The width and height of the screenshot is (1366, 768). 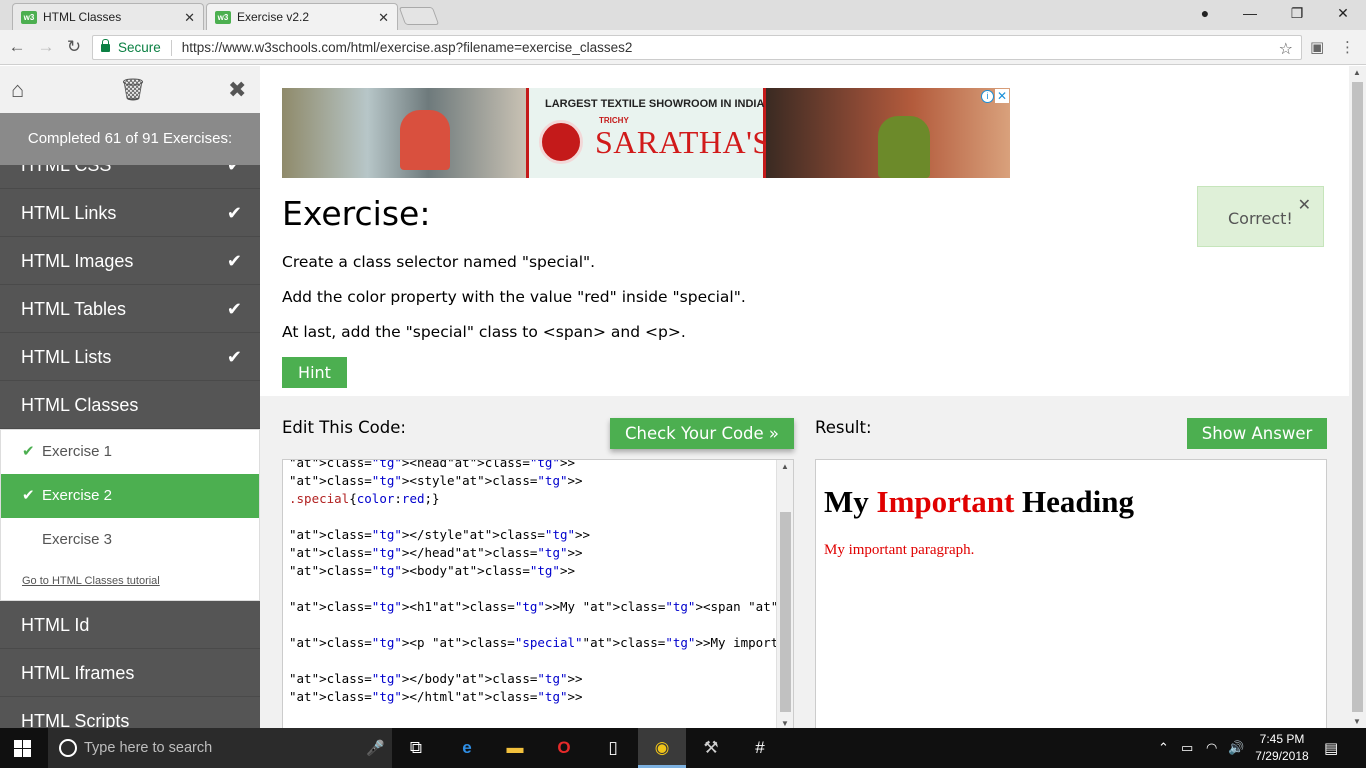 I want to click on sidebar-item-html-id: HTML Id, so click(x=130, y=625).